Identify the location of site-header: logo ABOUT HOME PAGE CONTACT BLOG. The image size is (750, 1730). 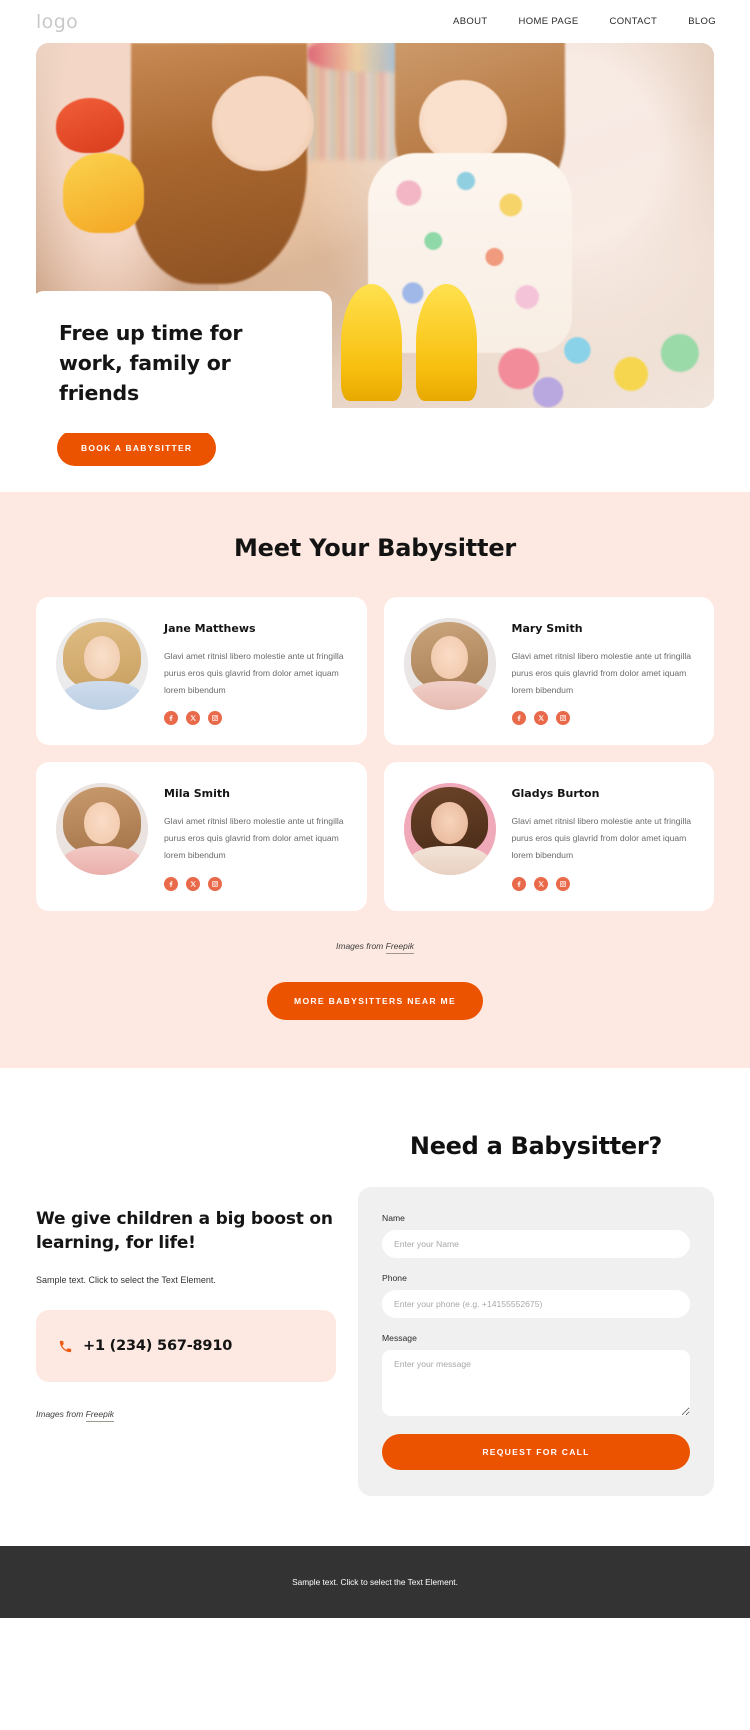
(375, 21).